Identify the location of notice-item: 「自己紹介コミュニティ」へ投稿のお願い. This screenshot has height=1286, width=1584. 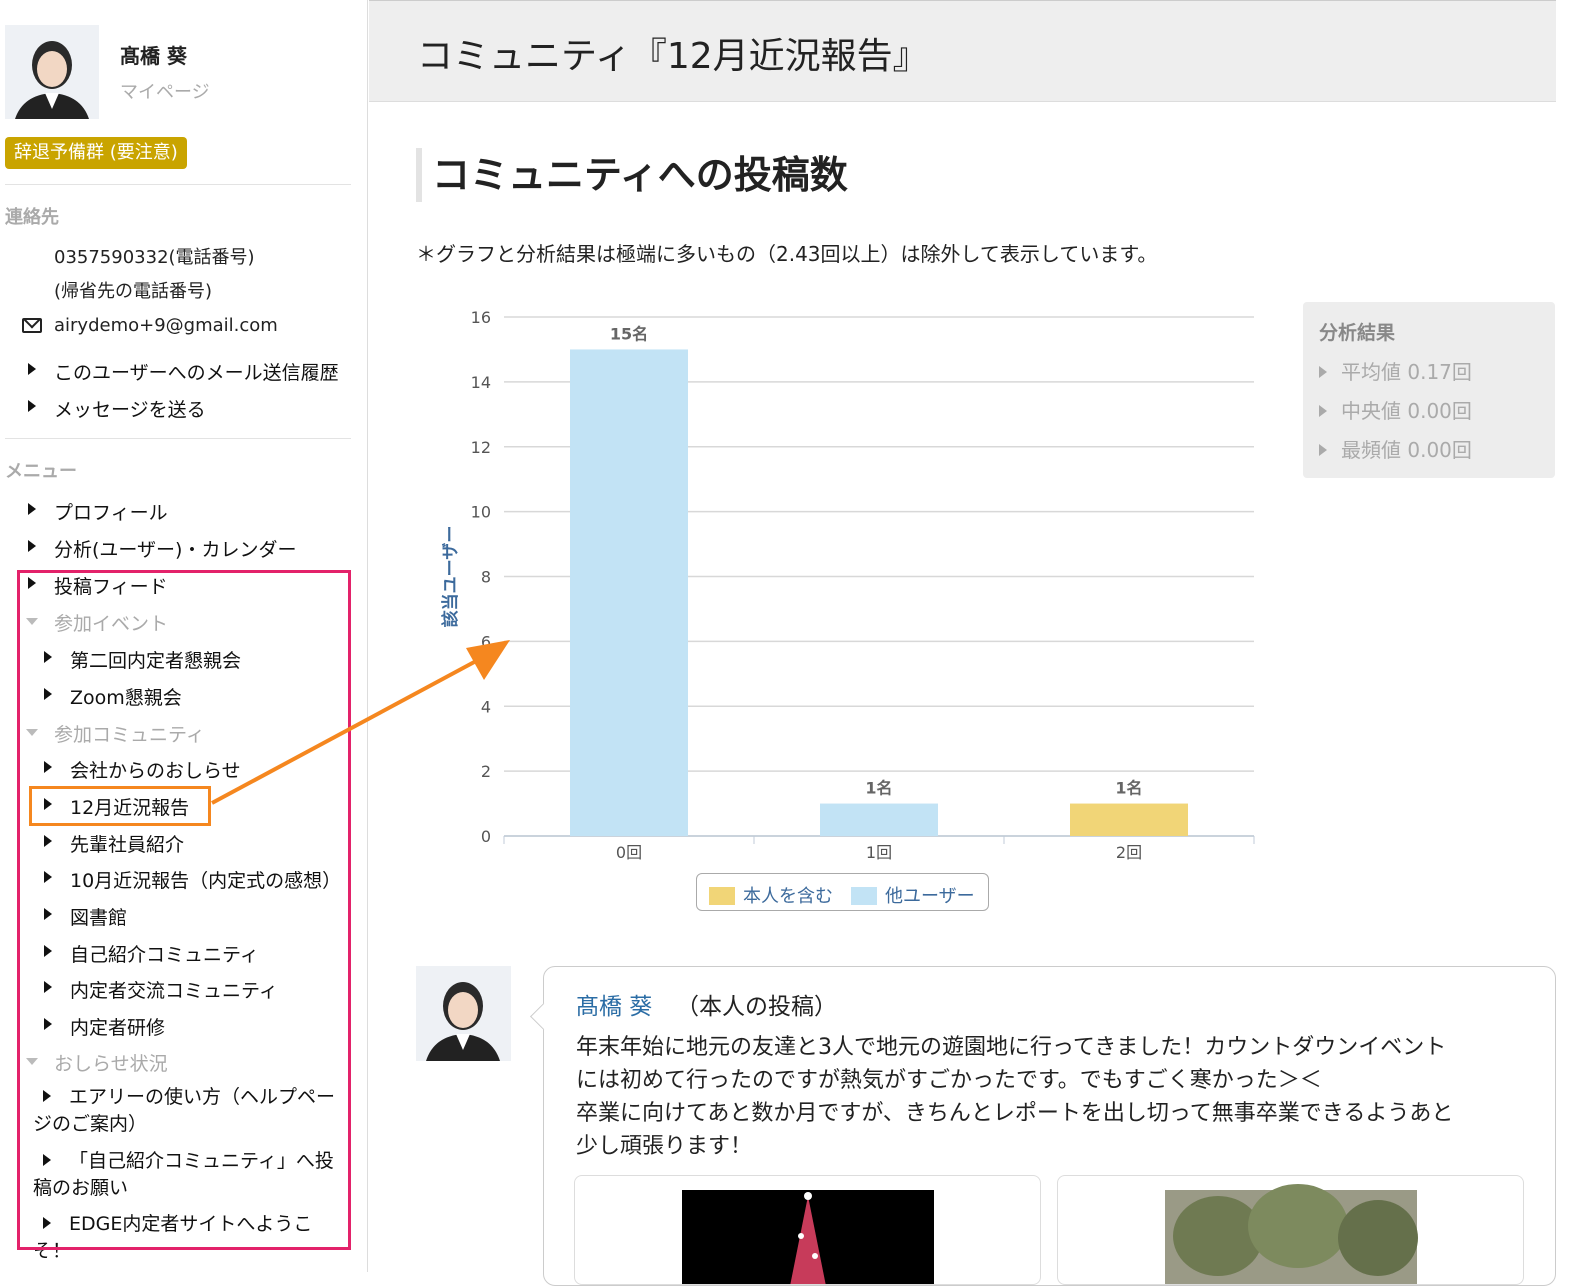
(188, 1175).